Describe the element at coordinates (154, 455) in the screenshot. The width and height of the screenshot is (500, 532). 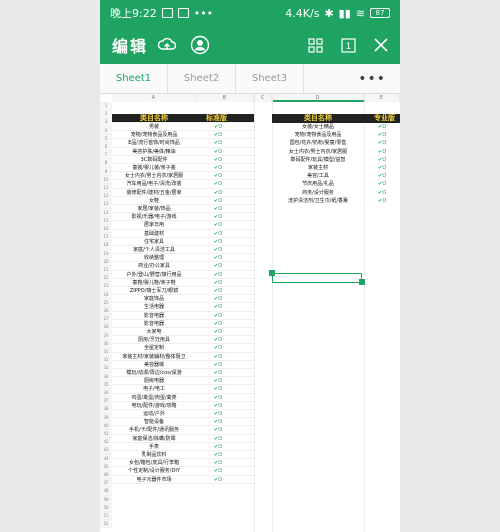
I see `category-cell: 乳制品饮料` at that location.